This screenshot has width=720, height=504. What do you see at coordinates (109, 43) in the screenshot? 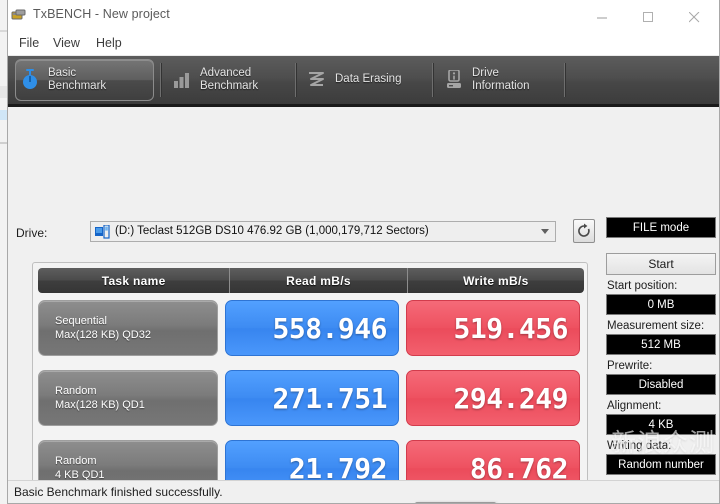
I see `menu-item-help: Help` at bounding box center [109, 43].